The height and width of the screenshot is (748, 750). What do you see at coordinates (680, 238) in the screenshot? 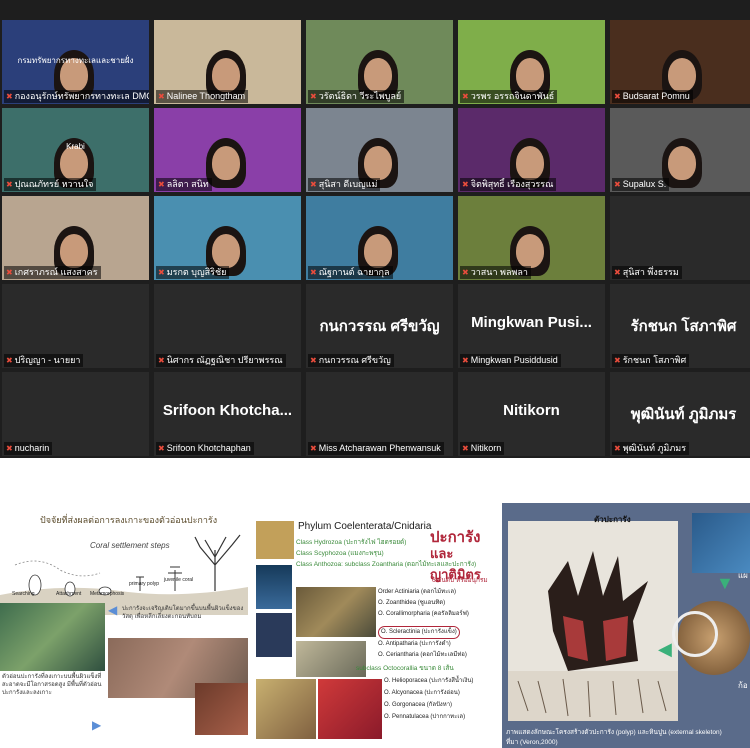
I see `participant-tile: ✖ สุนิสา พึ่งธรรม` at bounding box center [680, 238].